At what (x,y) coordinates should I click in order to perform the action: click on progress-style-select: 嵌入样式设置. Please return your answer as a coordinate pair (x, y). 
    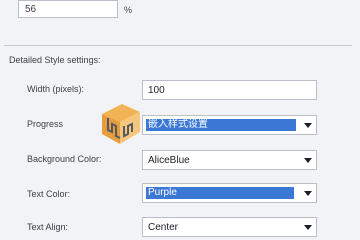
    Looking at the image, I should click on (229, 125).